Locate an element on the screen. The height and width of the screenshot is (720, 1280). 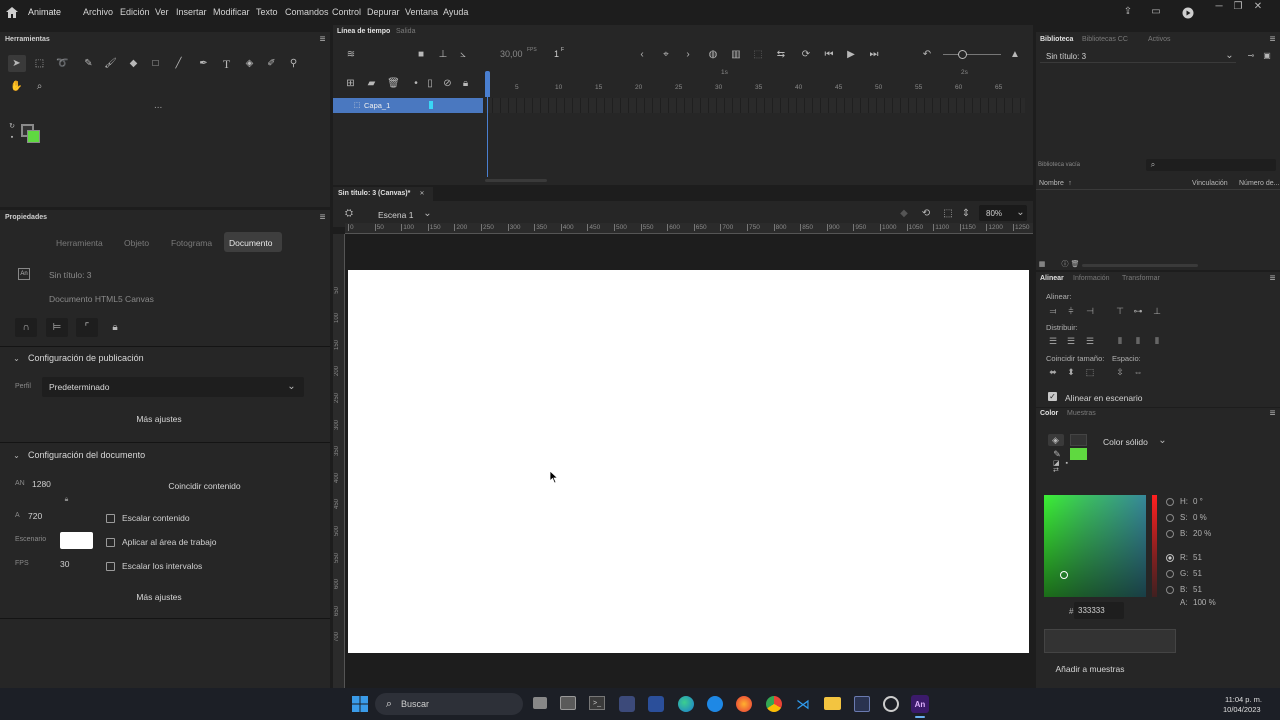
pen-tool-icon: ✒ is located at coordinates (203, 63).